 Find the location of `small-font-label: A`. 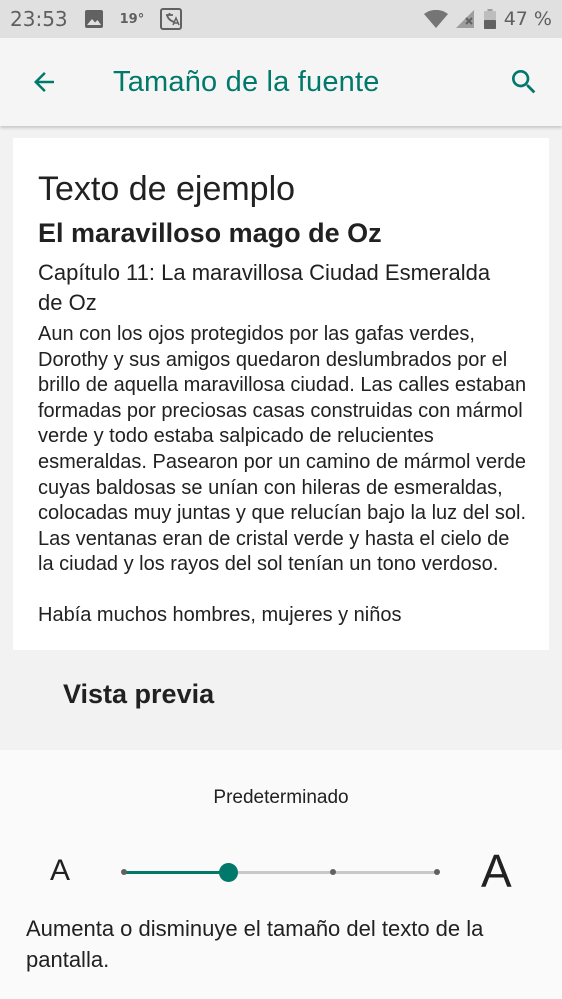

small-font-label: A is located at coordinates (60, 870).